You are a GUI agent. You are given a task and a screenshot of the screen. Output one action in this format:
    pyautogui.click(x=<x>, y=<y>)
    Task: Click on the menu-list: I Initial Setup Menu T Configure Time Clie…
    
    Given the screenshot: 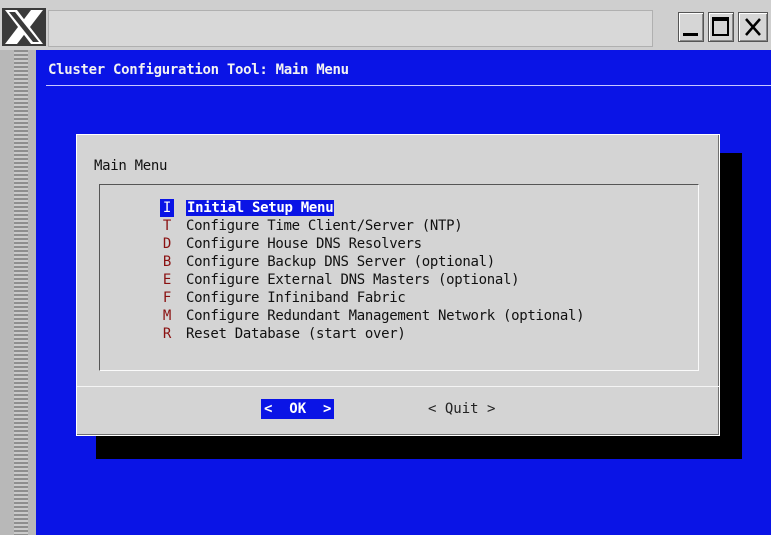 What is the action you would take?
    pyautogui.click(x=372, y=271)
    